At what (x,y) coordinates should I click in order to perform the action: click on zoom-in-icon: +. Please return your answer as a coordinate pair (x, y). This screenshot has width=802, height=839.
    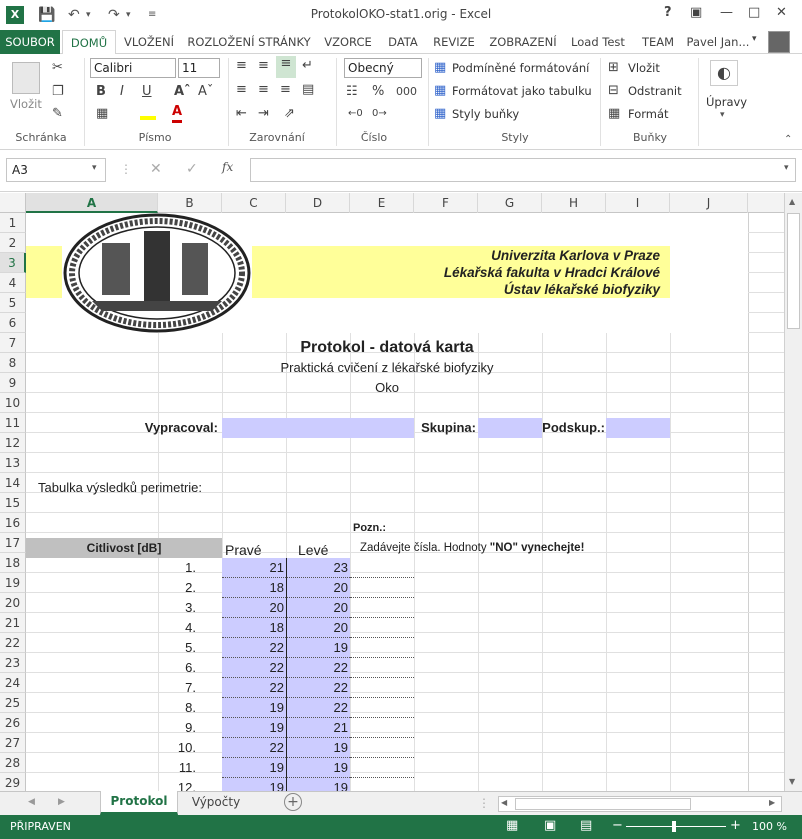
    Looking at the image, I should click on (735, 825).